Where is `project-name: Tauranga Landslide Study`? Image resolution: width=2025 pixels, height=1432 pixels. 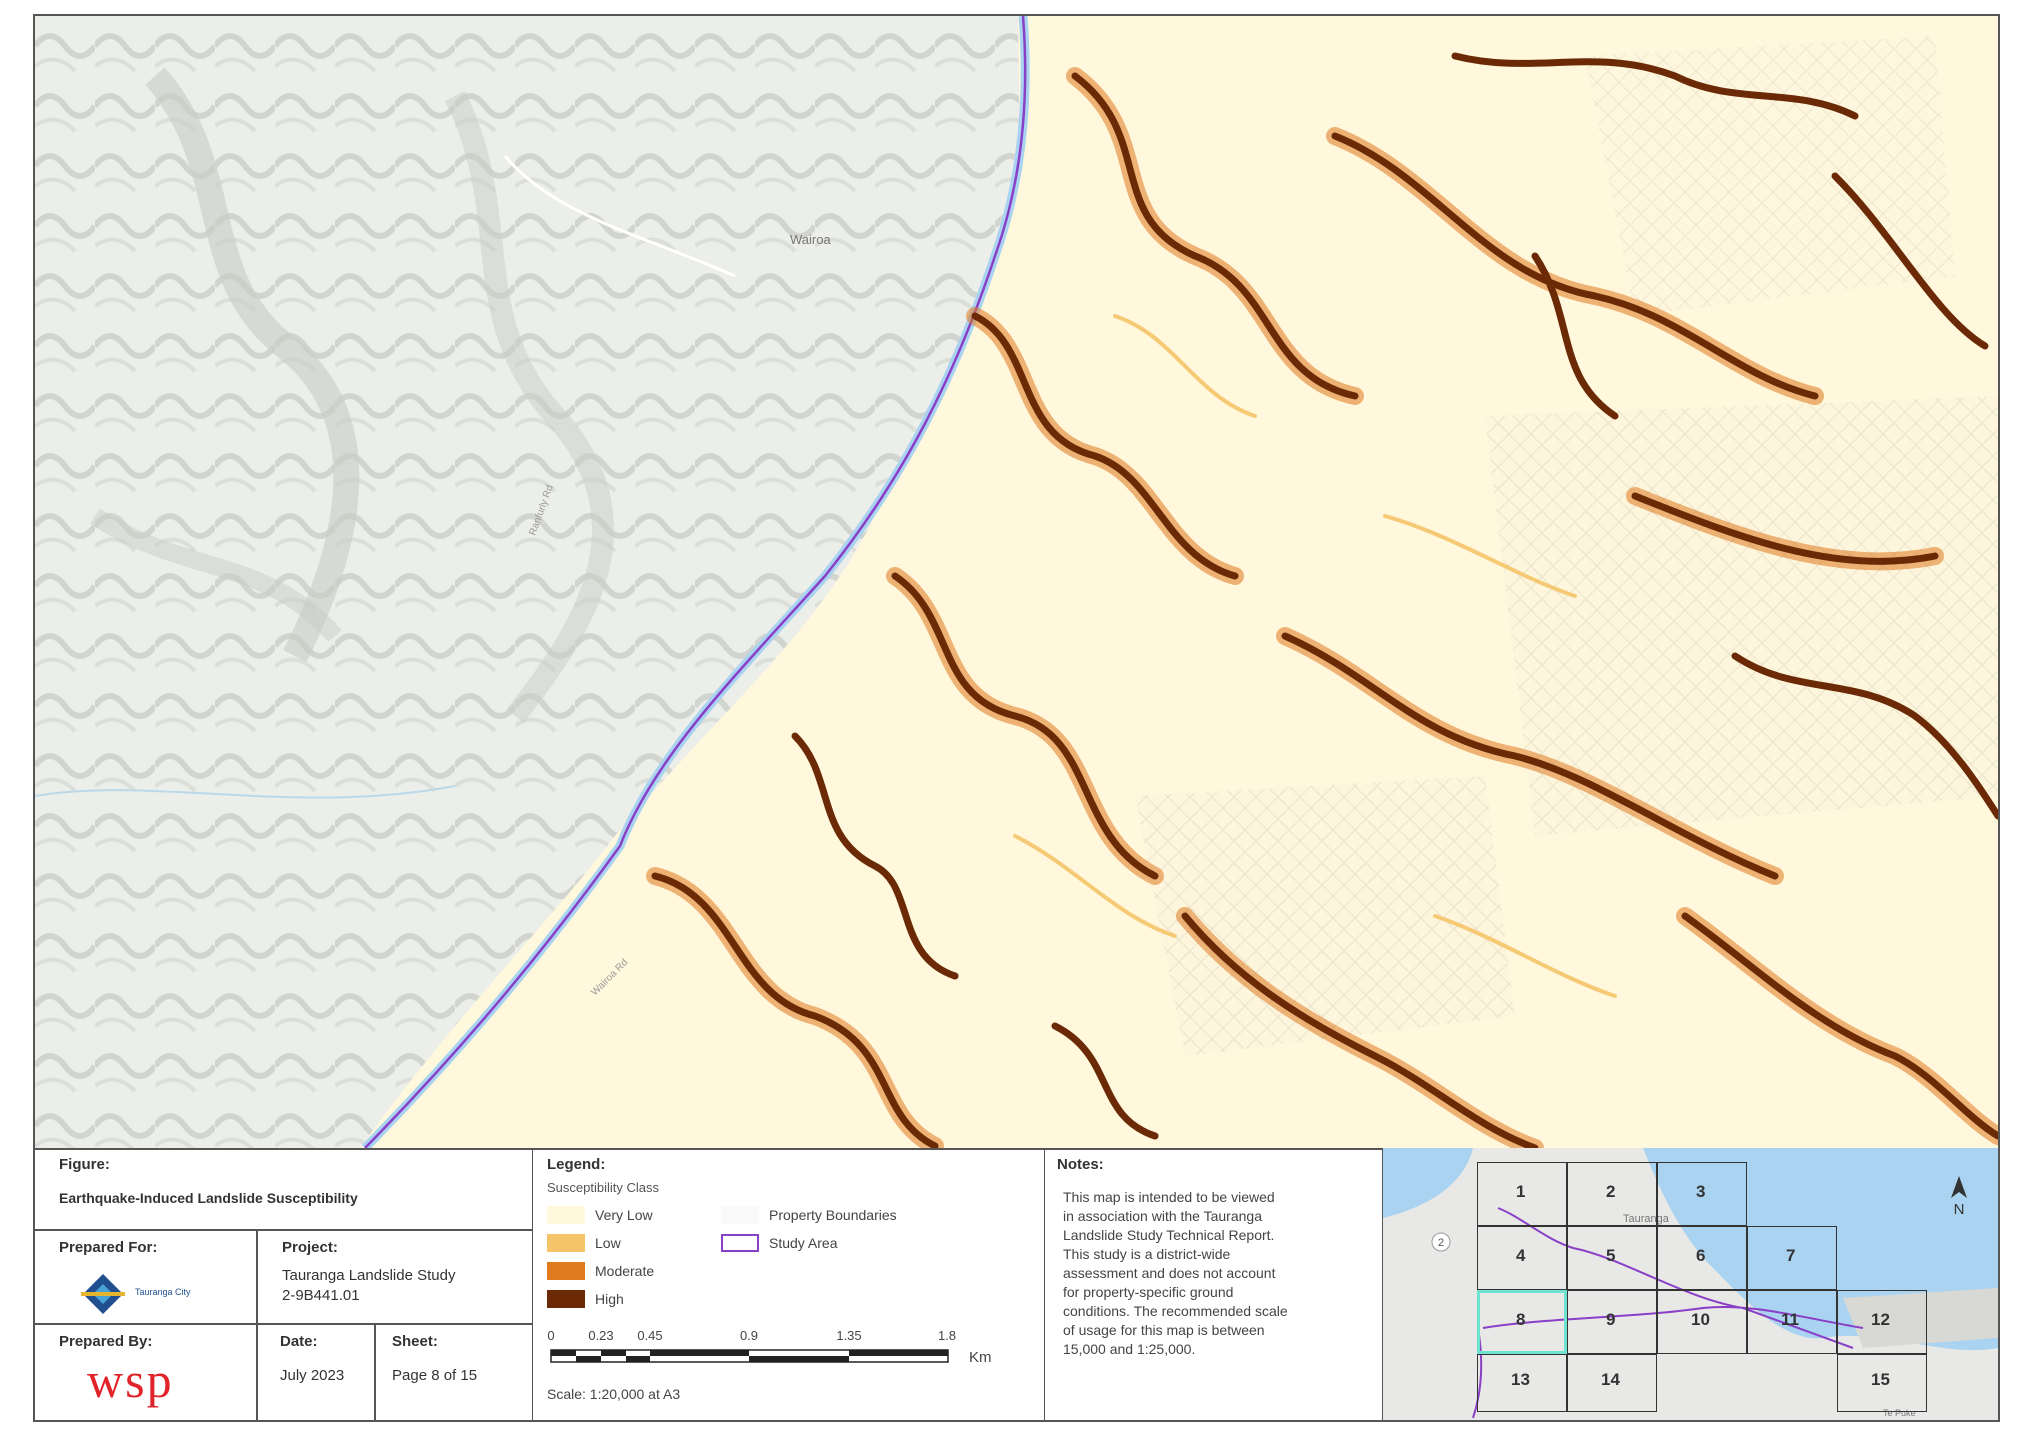
project-name: Tauranga Landslide Study is located at coordinates (369, 1275).